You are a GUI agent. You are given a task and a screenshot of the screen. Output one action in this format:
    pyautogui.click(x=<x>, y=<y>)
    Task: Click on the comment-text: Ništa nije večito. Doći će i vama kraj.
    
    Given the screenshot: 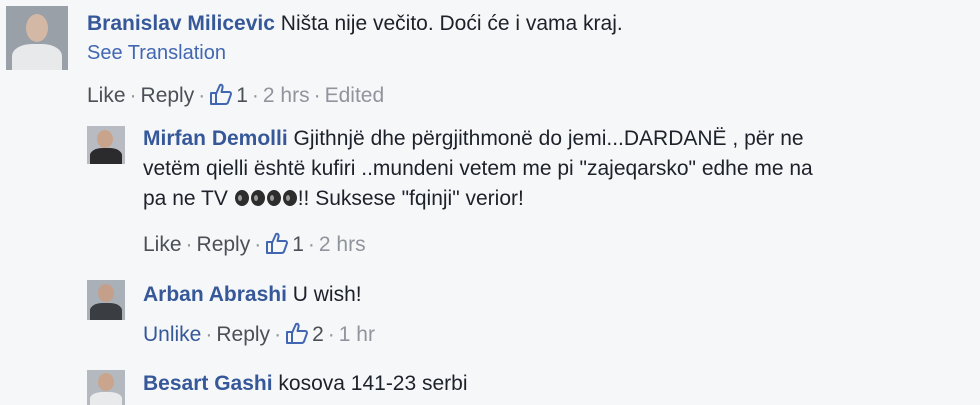 What is the action you would take?
    pyautogui.click(x=451, y=23)
    